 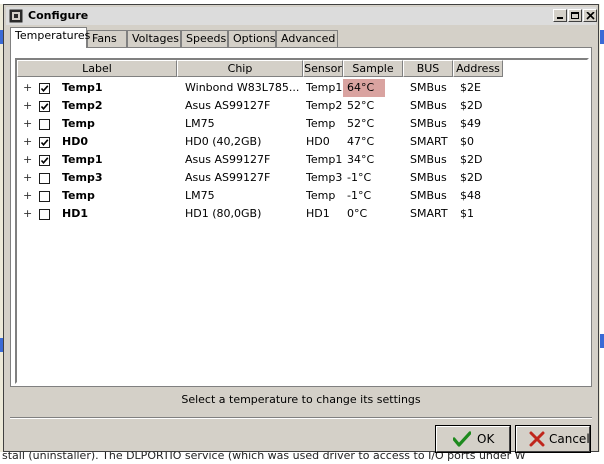 What do you see at coordinates (223, 141) in the screenshot?
I see `cell-chip: HD0 (40,2GB)` at bounding box center [223, 141].